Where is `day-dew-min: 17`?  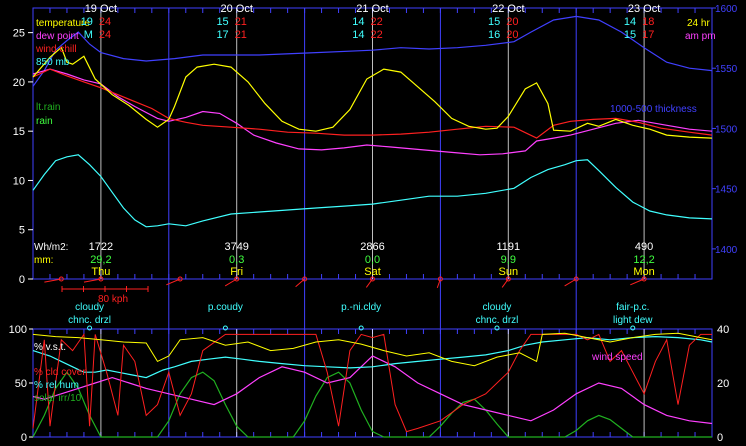 day-dew-min: 17 is located at coordinates (648, 35).